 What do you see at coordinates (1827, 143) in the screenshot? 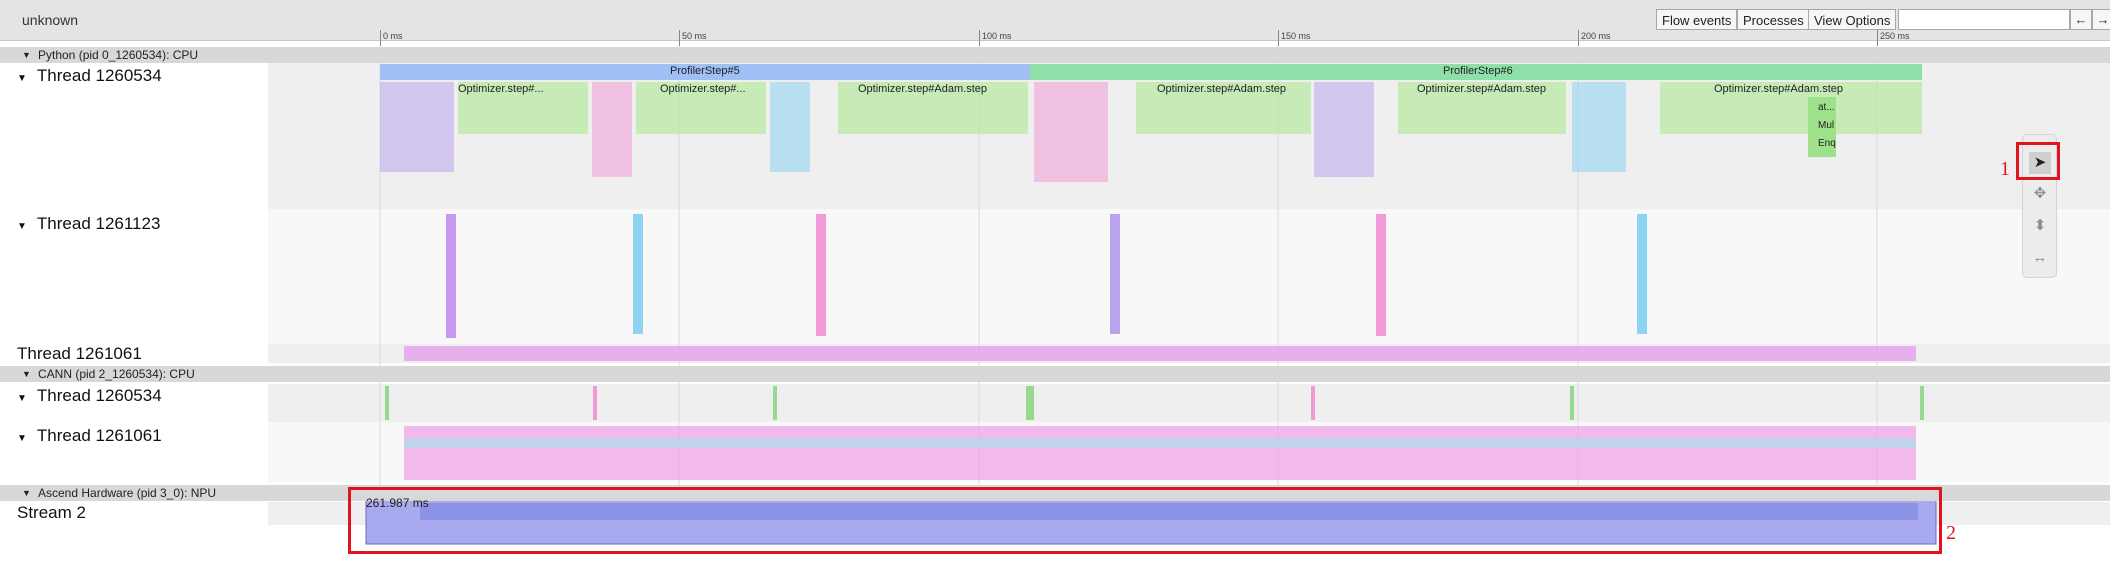
I see `slice-label: Enq` at bounding box center [1827, 143].